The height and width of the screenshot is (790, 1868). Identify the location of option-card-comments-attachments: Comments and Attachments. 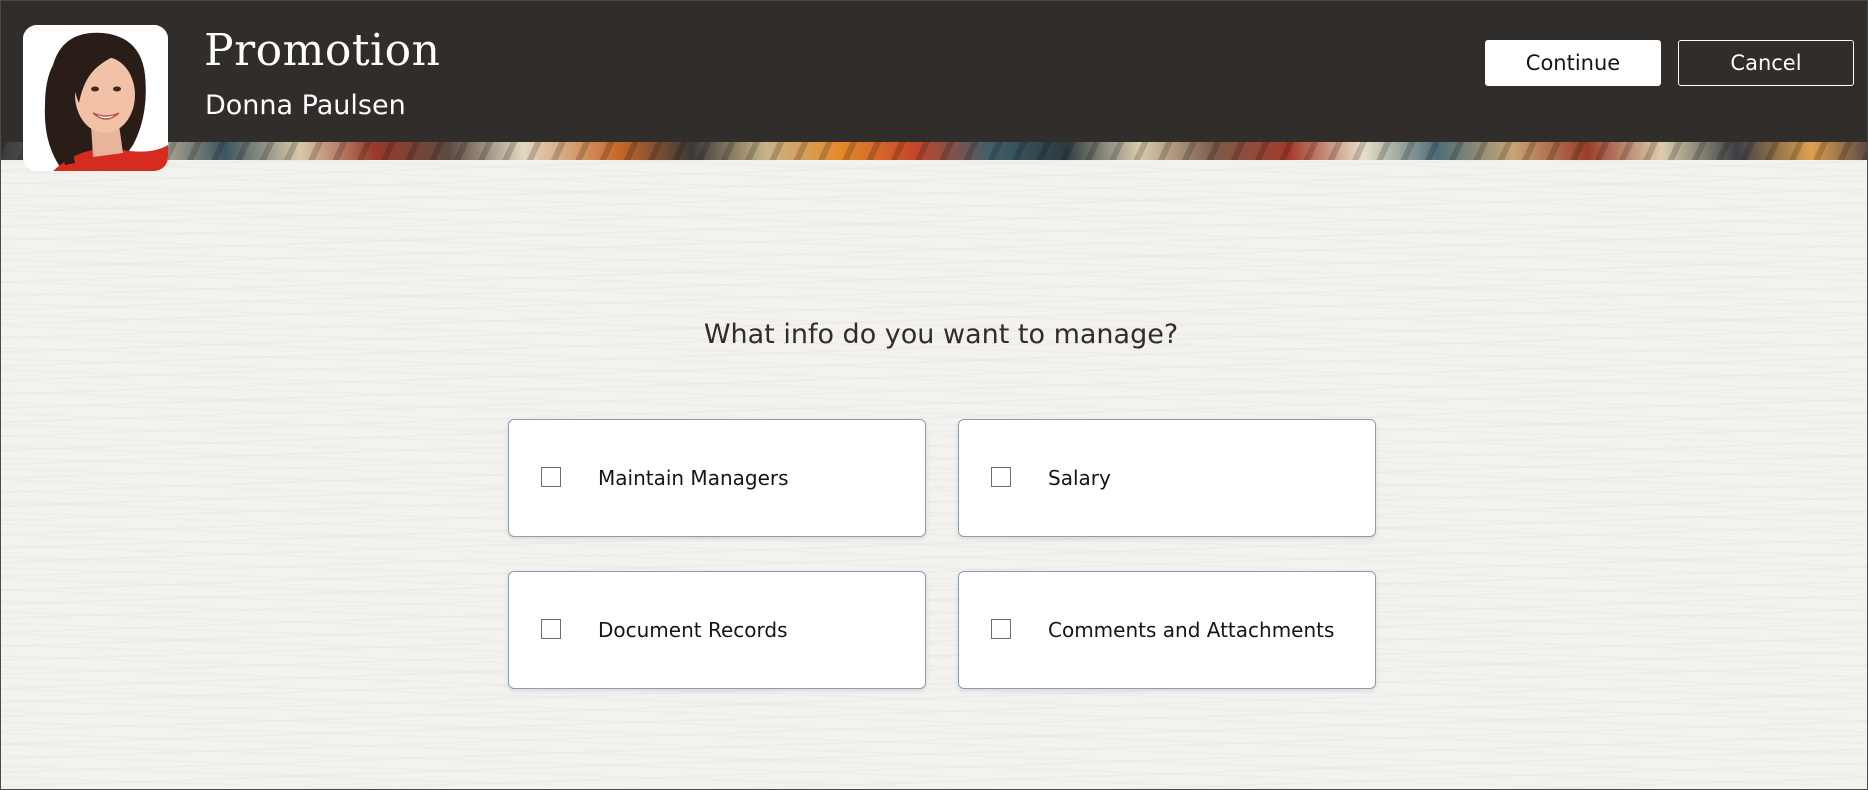
(1167, 630).